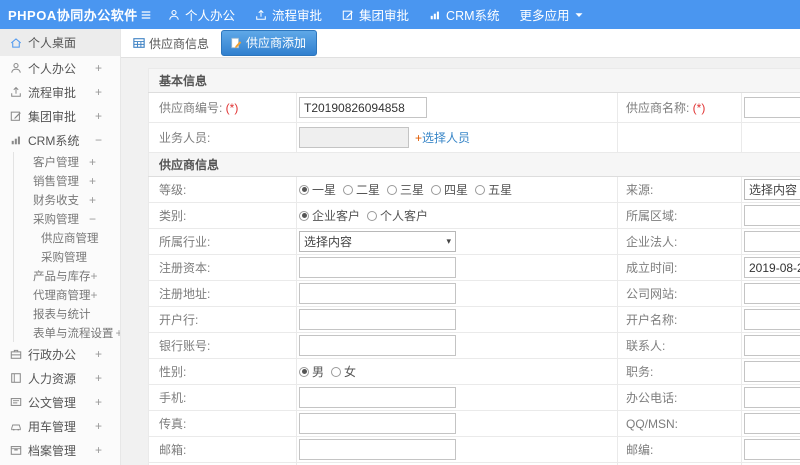  What do you see at coordinates (66, 256) in the screenshot?
I see `sidebar-item-采购管理: 采购管理` at bounding box center [66, 256].